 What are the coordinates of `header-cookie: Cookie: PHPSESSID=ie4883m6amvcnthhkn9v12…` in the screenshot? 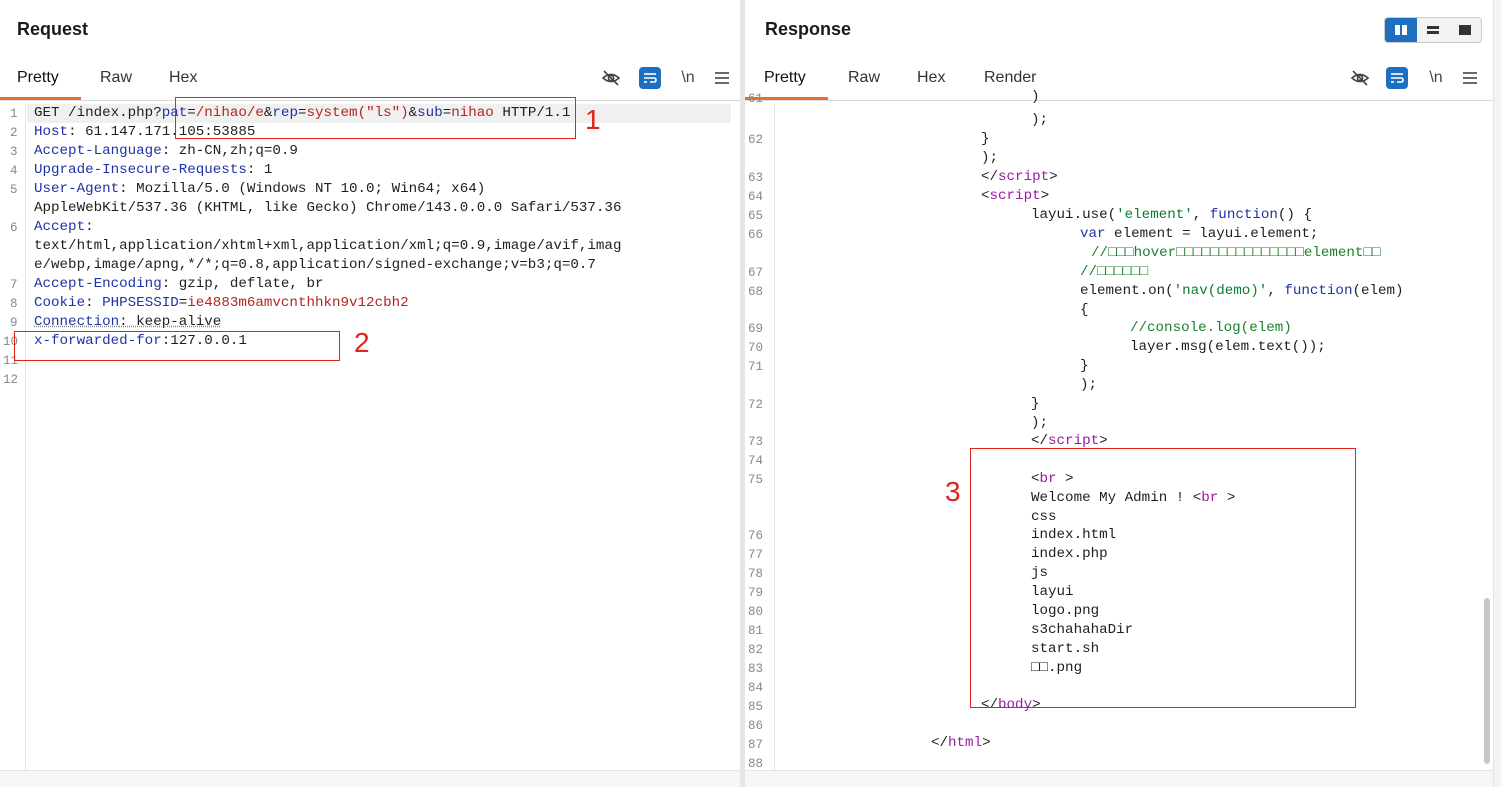 It's located at (221, 303).